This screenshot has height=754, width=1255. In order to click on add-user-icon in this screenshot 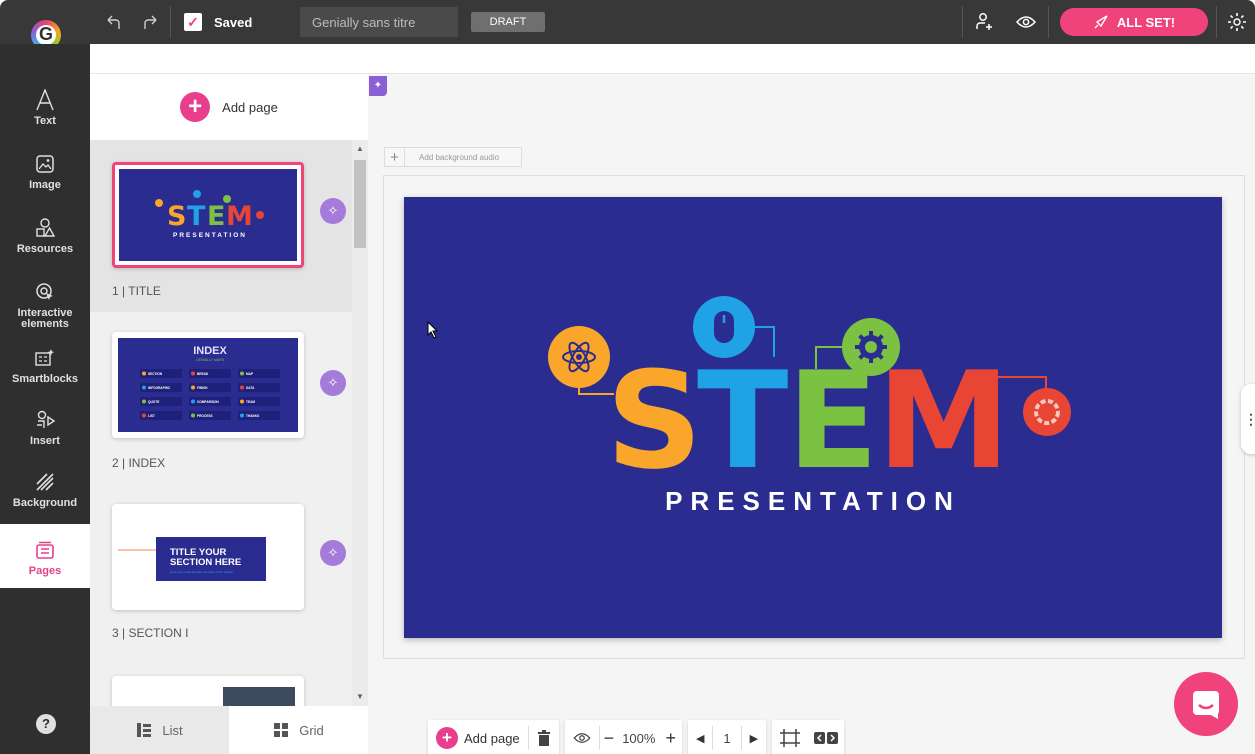, I will do `click(984, 21)`.